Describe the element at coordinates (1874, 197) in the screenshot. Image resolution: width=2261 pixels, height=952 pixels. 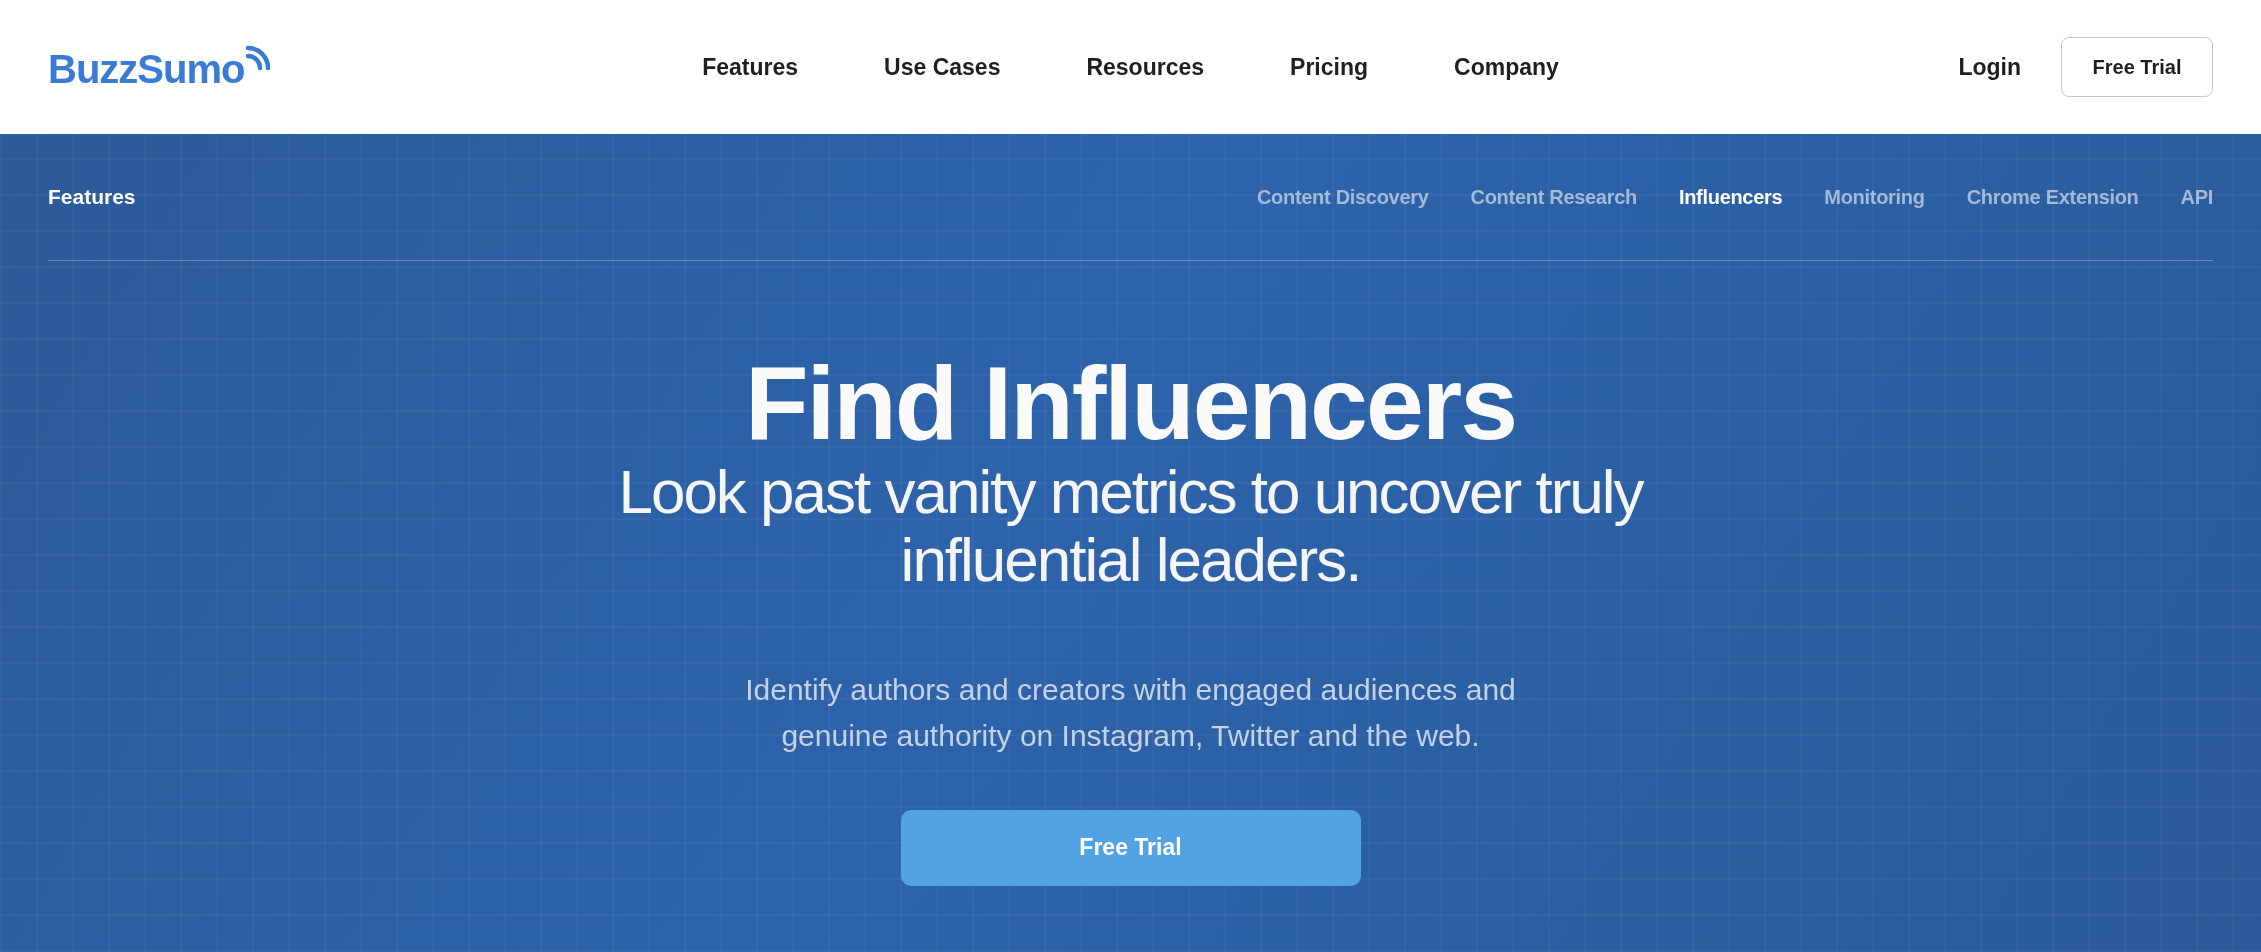
I see `subnav-tab: Monitoring` at that location.